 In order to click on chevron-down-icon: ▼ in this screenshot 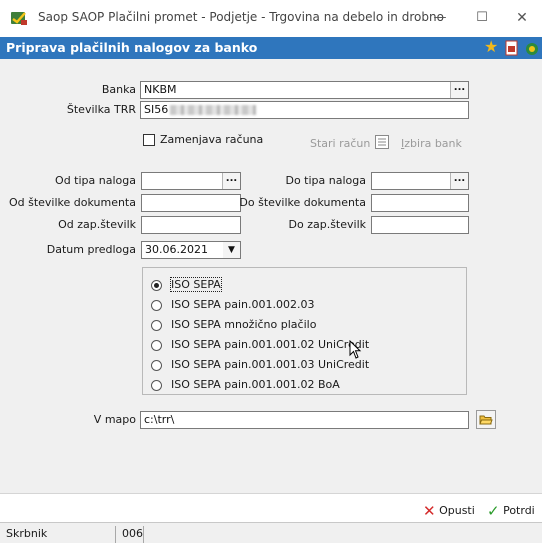, I will do `click(231, 250)`.